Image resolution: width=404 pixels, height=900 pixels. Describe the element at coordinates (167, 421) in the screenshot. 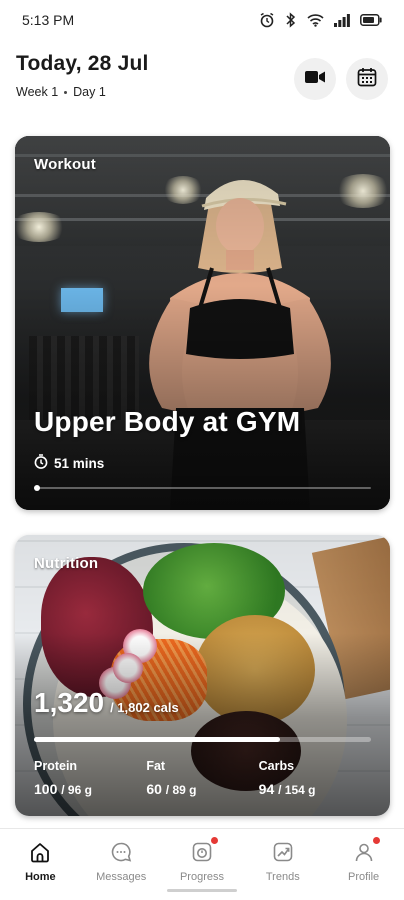

I see `workout-title: Upper Body at GYM` at that location.